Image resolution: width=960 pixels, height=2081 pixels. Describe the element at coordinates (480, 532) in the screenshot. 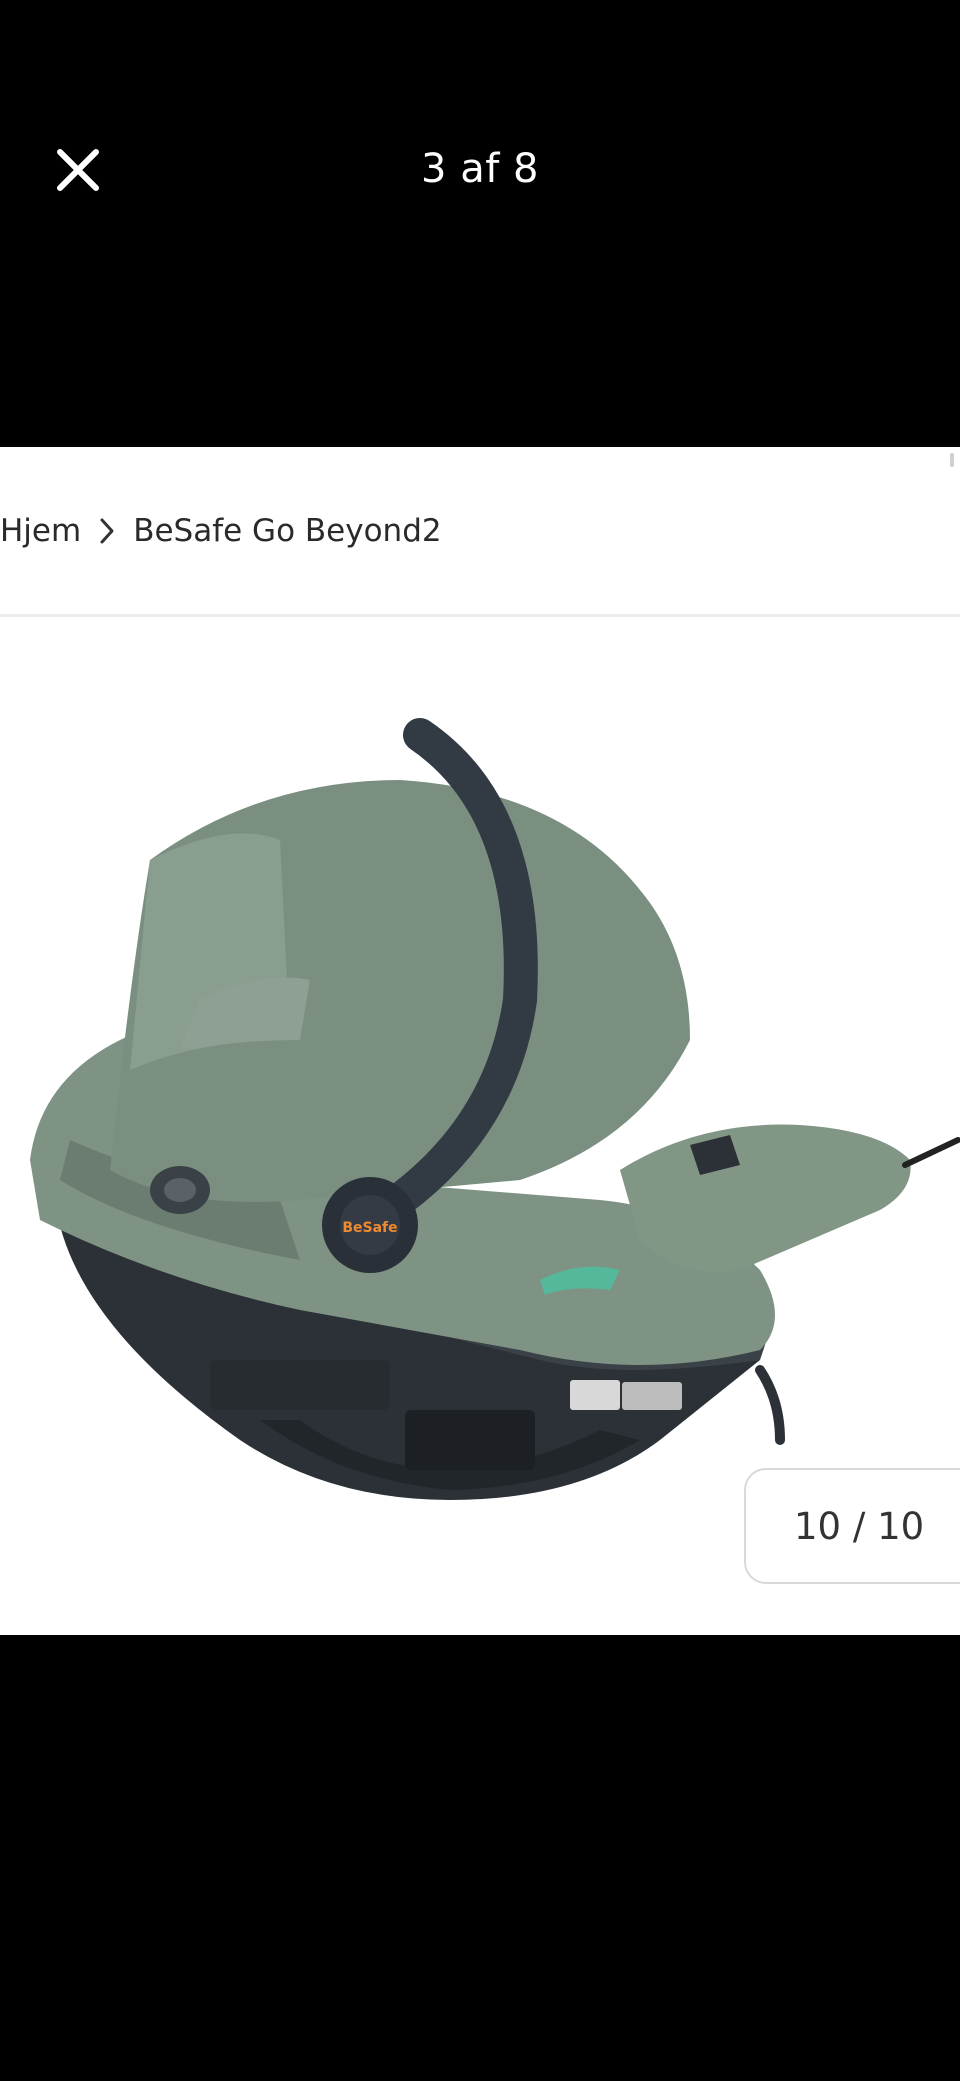

I see `breadcrumb: Hjem BeSafe Go Beyond2` at that location.